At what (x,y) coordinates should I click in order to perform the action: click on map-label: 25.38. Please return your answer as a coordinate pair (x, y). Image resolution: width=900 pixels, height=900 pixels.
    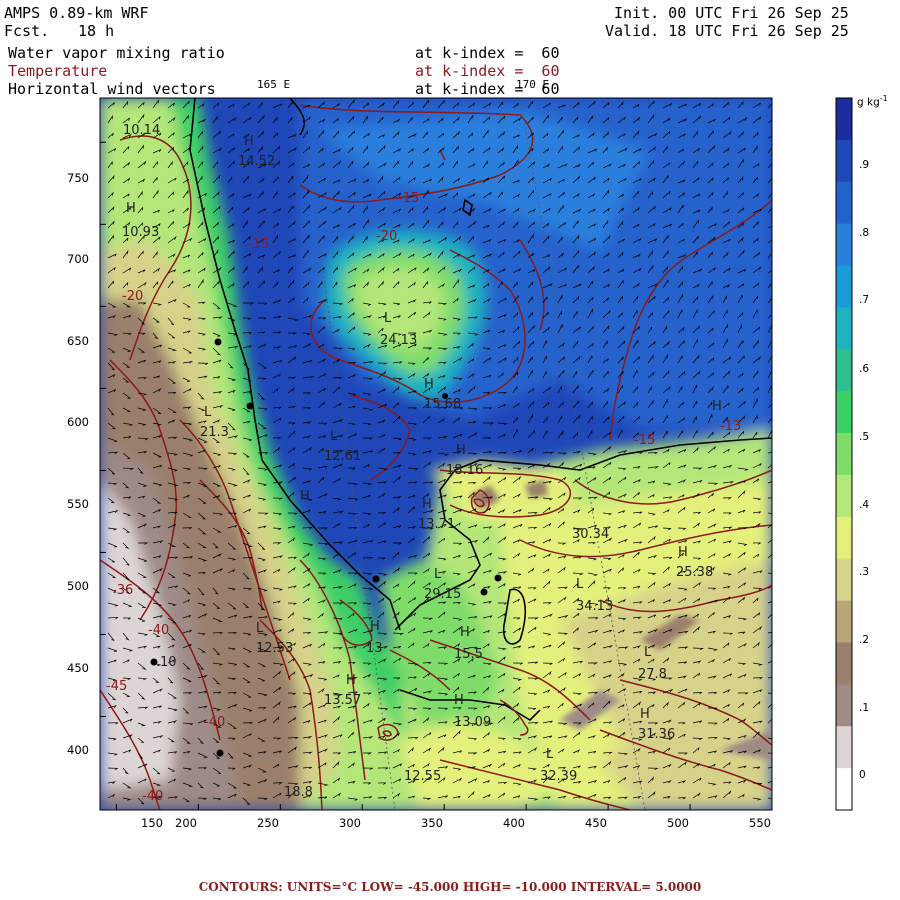
    Looking at the image, I should click on (694, 572).